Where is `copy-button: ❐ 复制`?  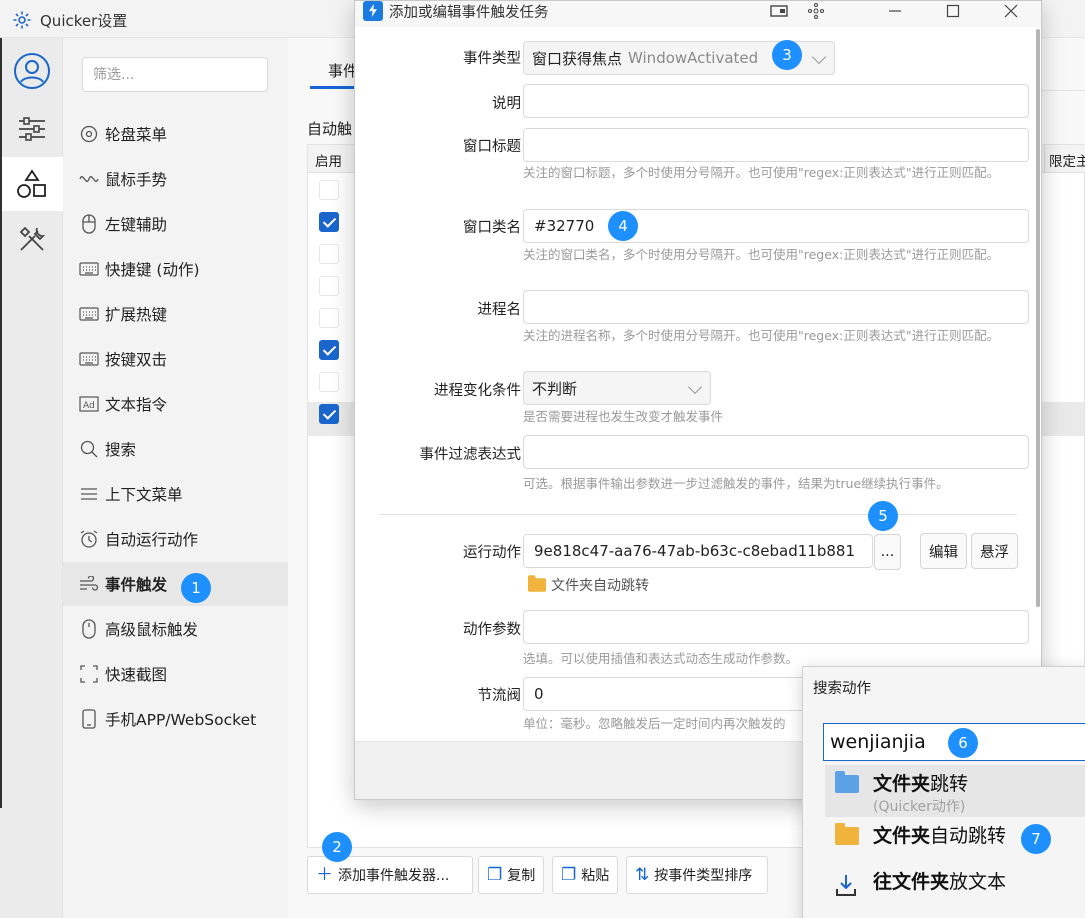
copy-button: ❐ 复制 is located at coordinates (511, 875).